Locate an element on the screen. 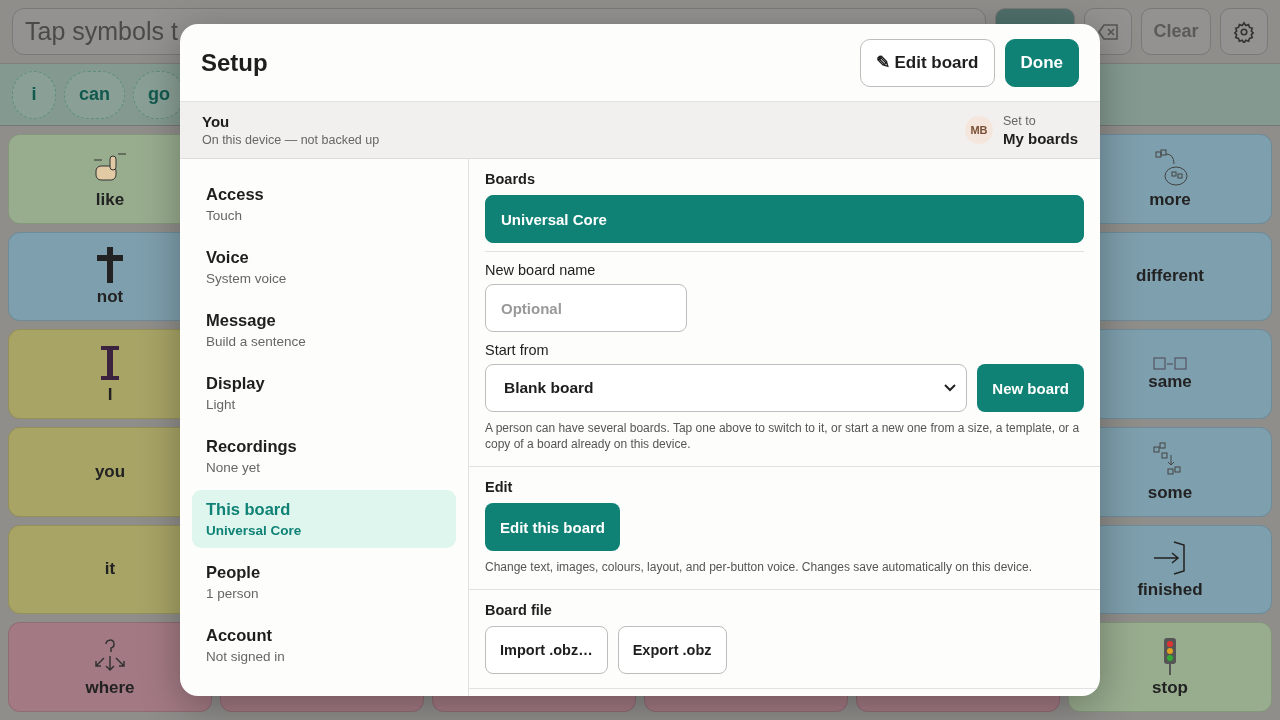  settings-icon is located at coordinates (1244, 31).